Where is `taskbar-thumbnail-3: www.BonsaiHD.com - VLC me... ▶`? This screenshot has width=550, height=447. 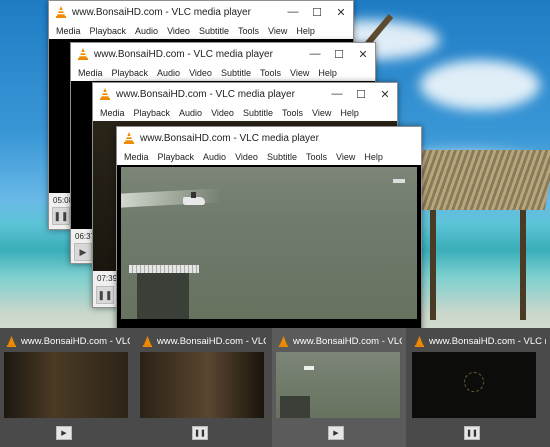 taskbar-thumbnail-3: www.BonsaiHD.com - VLC me... ▶ is located at coordinates (339, 387).